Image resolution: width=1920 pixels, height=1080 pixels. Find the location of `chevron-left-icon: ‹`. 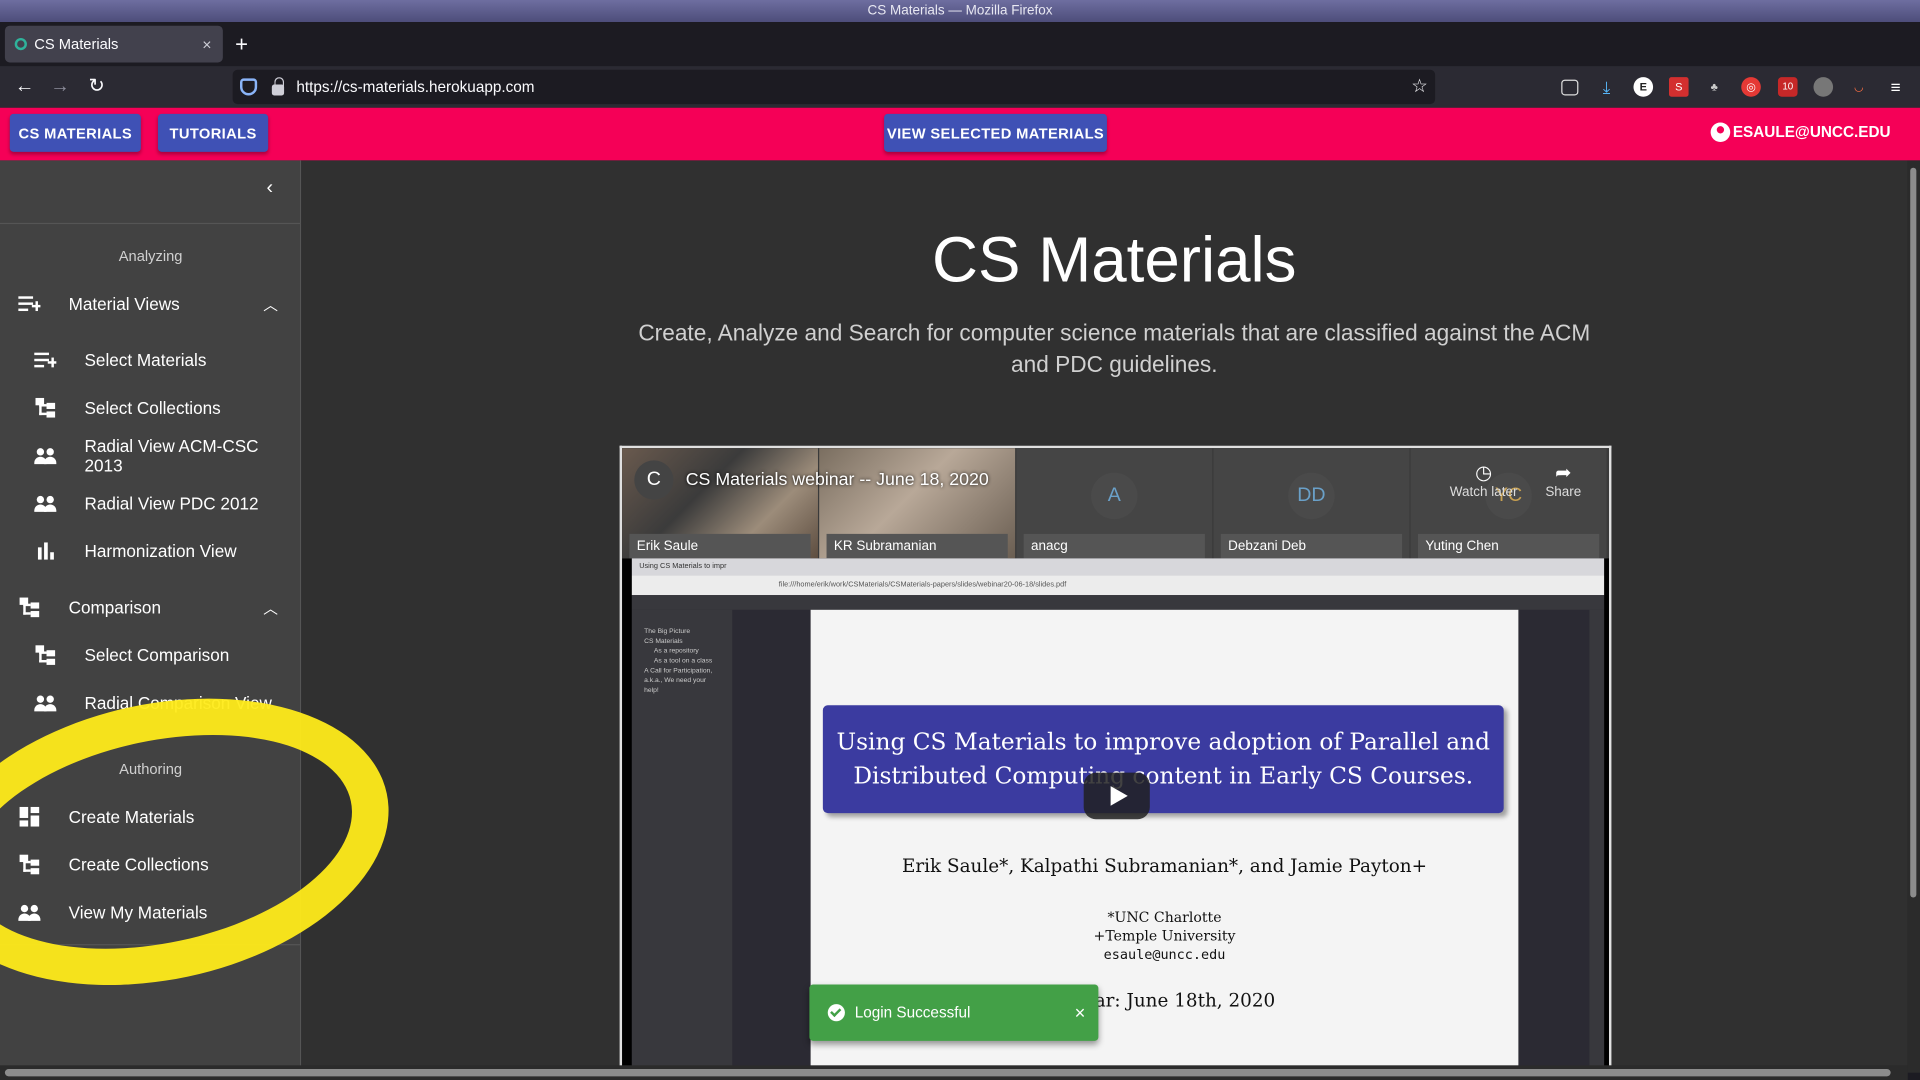

chevron-left-icon: ‹ is located at coordinates (270, 189).